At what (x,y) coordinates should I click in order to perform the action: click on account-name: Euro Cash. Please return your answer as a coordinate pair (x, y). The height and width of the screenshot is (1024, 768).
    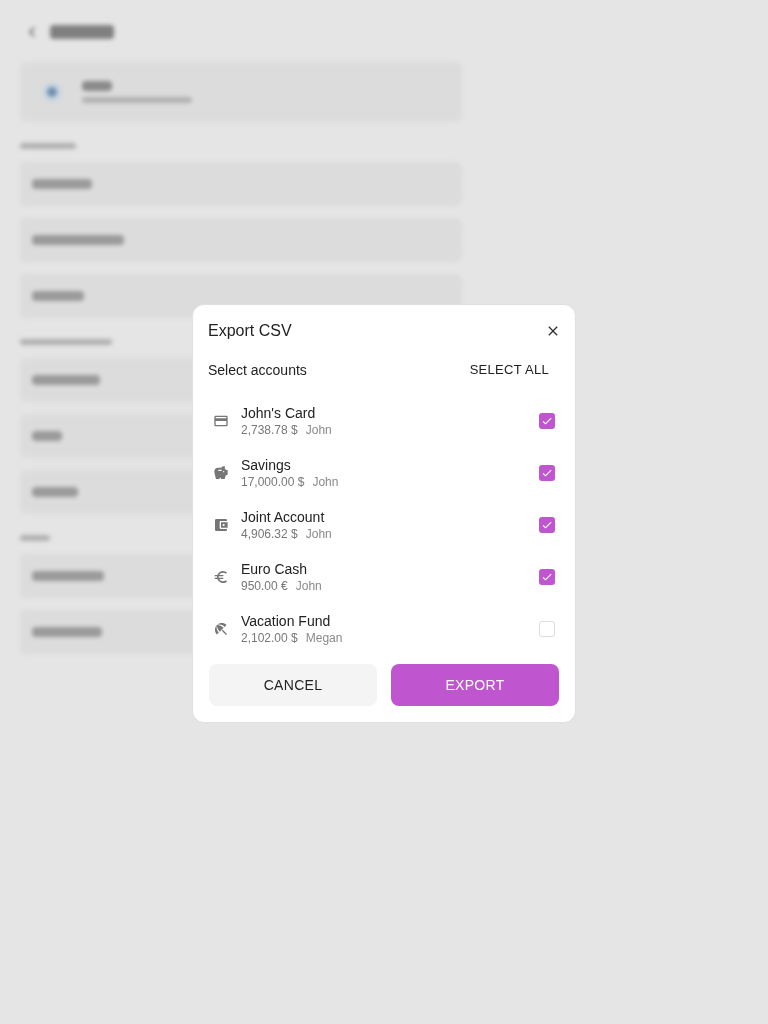
    Looking at the image, I should click on (275, 569).